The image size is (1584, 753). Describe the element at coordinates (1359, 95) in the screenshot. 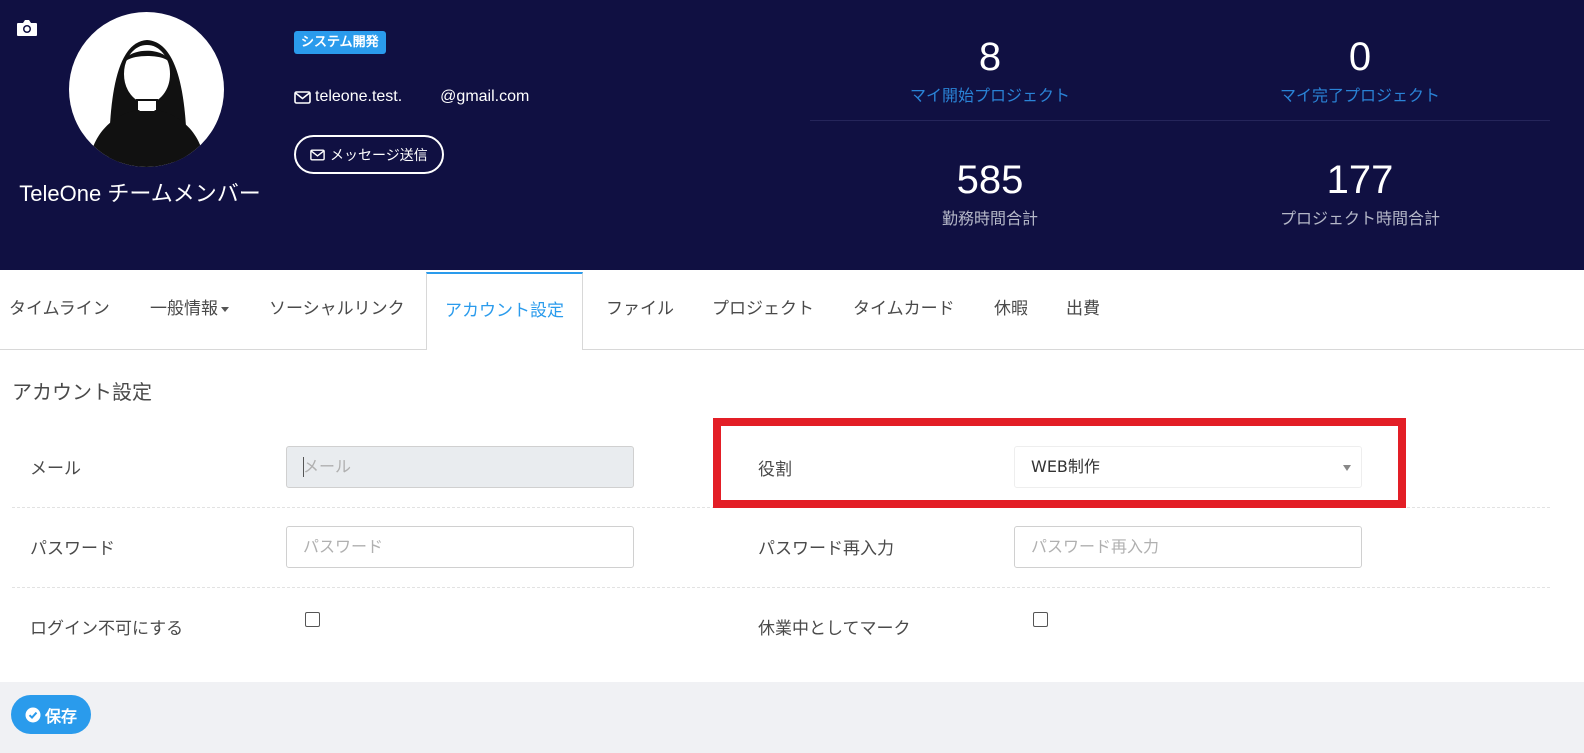

I see `stat-label: マイ完了プロジェクト` at that location.